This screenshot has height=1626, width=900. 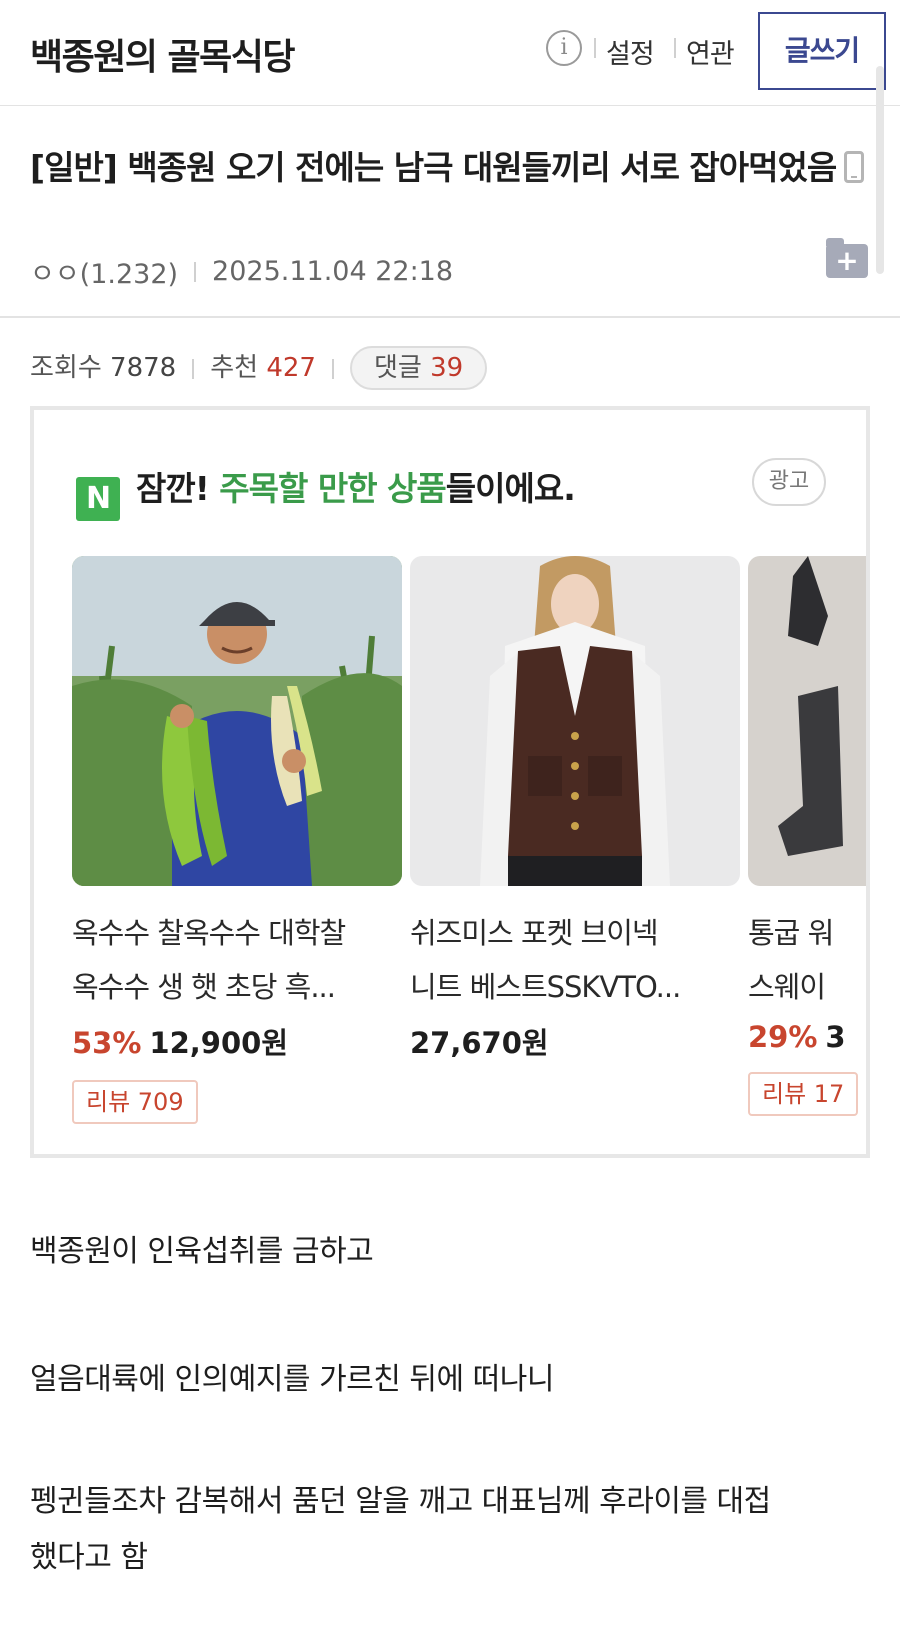 I want to click on post-paragraph: 펭귄들조차 감복해서 품던 알을 깨고 대표님께 후라이를 대접 했다고 함, so click(x=400, y=1530).